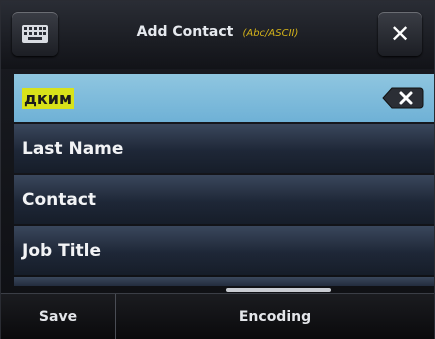  What do you see at coordinates (224, 199) in the screenshot?
I see `contact-field: Contact` at bounding box center [224, 199].